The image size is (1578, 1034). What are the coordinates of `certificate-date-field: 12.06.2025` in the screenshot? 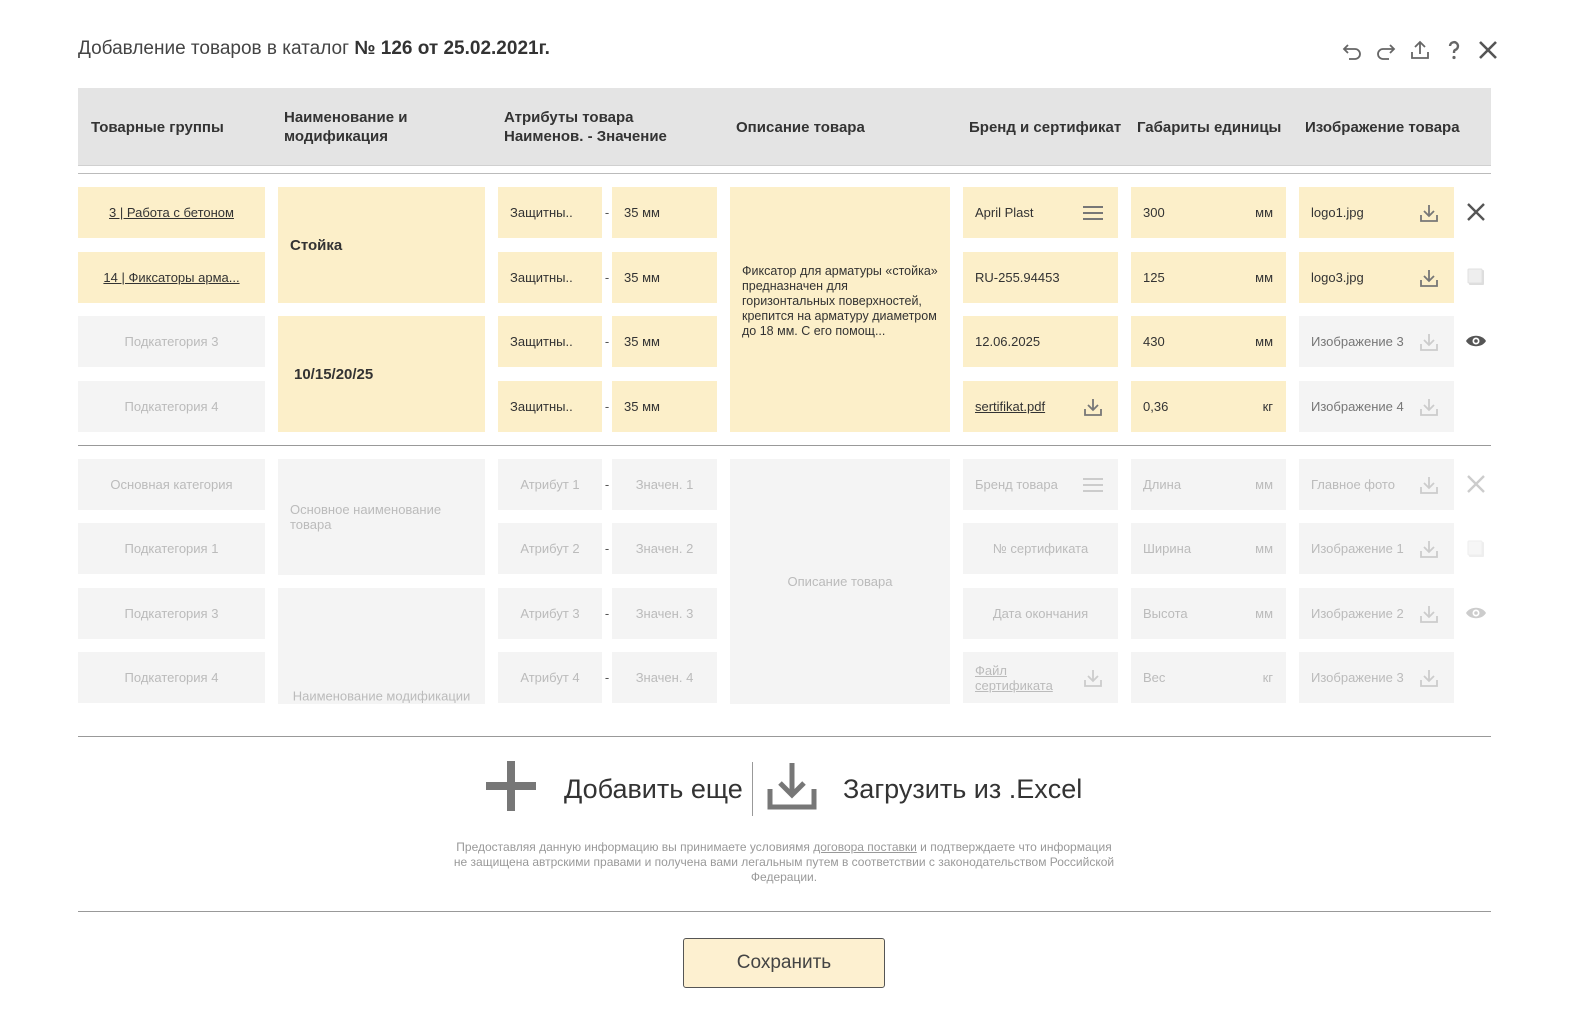 It's located at (1040, 341).